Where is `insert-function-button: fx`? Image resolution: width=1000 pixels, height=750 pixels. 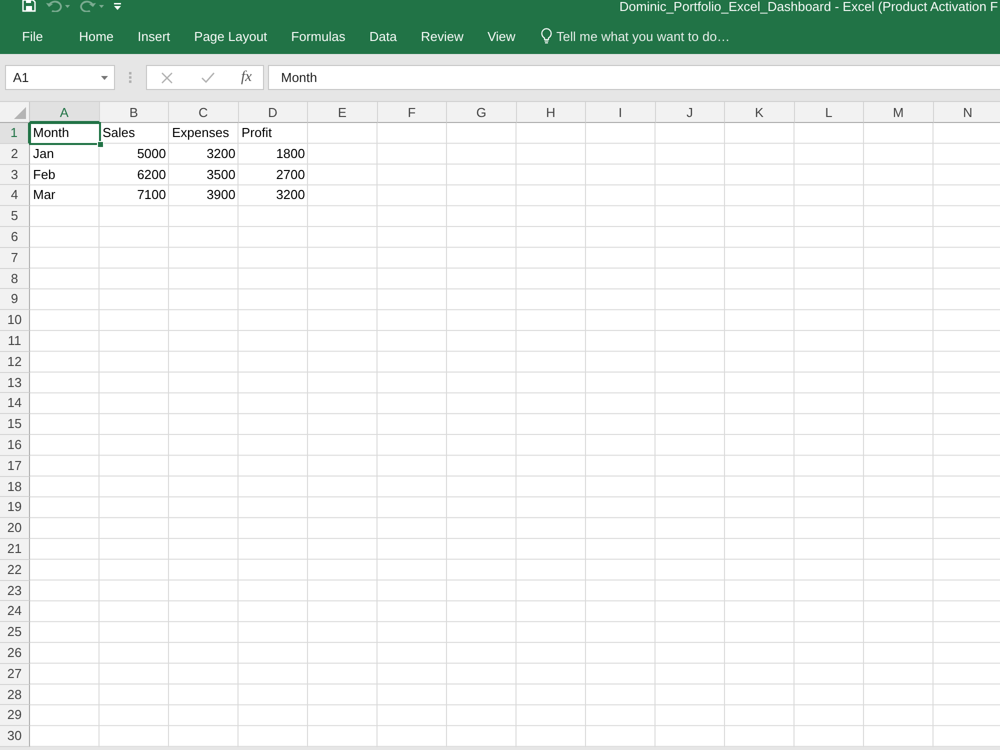
insert-function-button: fx is located at coordinates (246, 77).